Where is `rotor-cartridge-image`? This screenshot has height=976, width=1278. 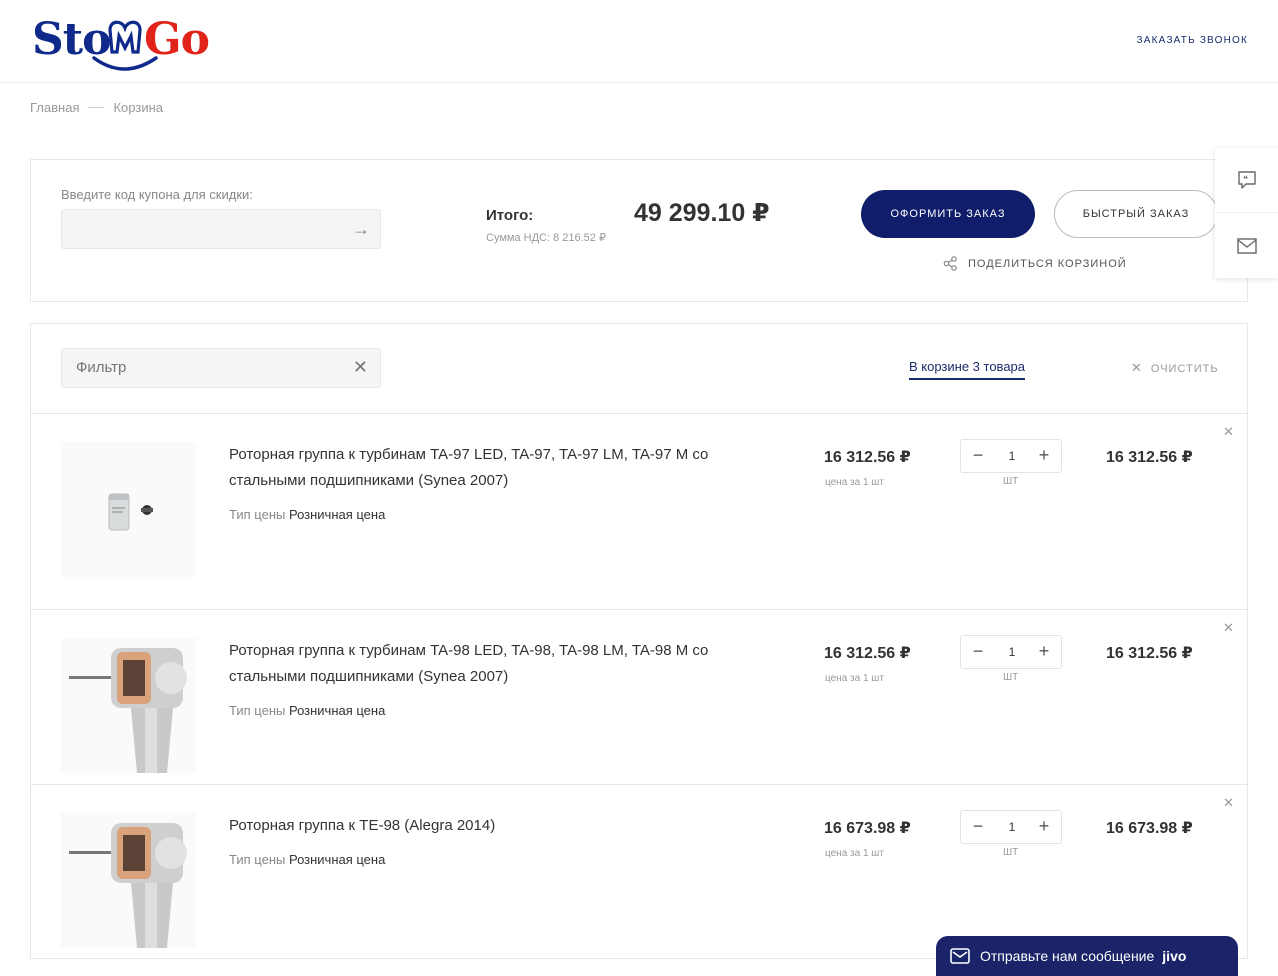
rotor-cartridge-image is located at coordinates (128, 509).